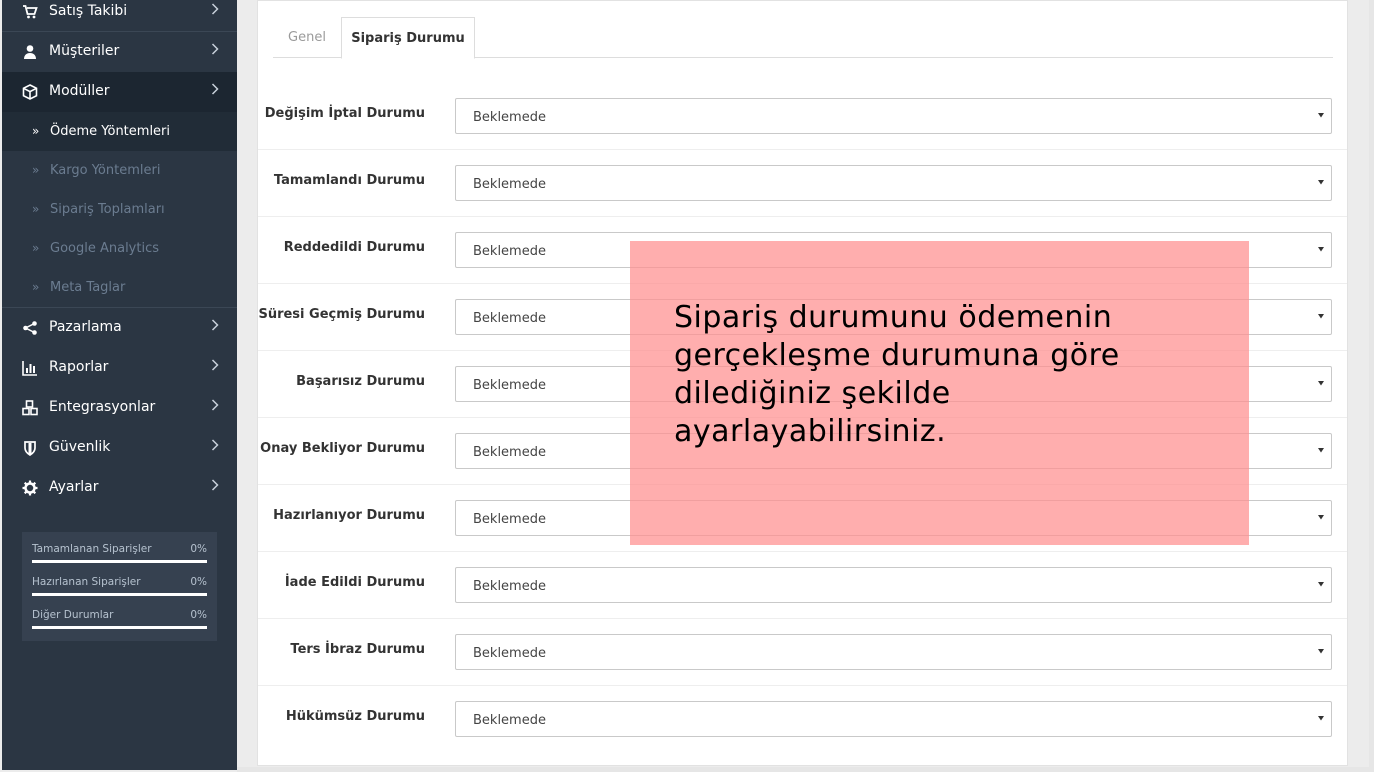 Image resolution: width=1374 pixels, height=772 pixels. Describe the element at coordinates (30, 408) in the screenshot. I see `cubes-icon` at that location.